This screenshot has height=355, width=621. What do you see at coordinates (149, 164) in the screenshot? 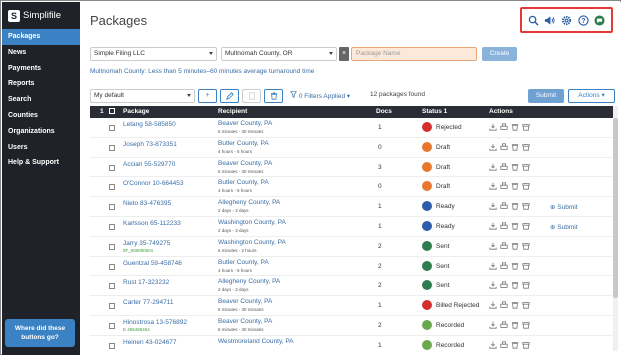
I see `package-link: Acciari 55-529770` at bounding box center [149, 164].